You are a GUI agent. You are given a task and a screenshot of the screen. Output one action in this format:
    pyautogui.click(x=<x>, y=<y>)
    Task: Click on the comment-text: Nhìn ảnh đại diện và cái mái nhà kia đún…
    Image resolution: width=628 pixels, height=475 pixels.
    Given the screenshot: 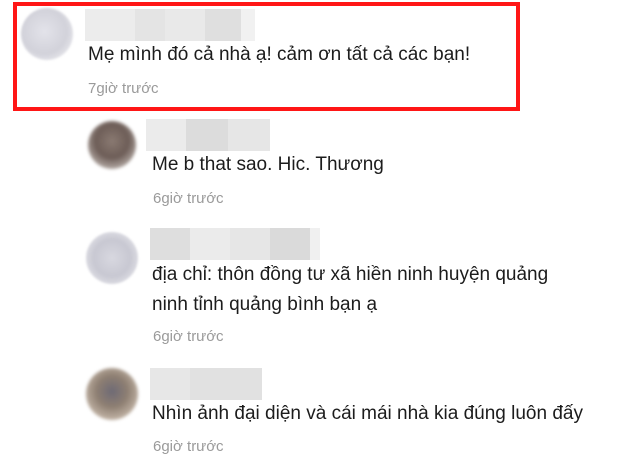 What is the action you would take?
    pyautogui.click(x=367, y=413)
    